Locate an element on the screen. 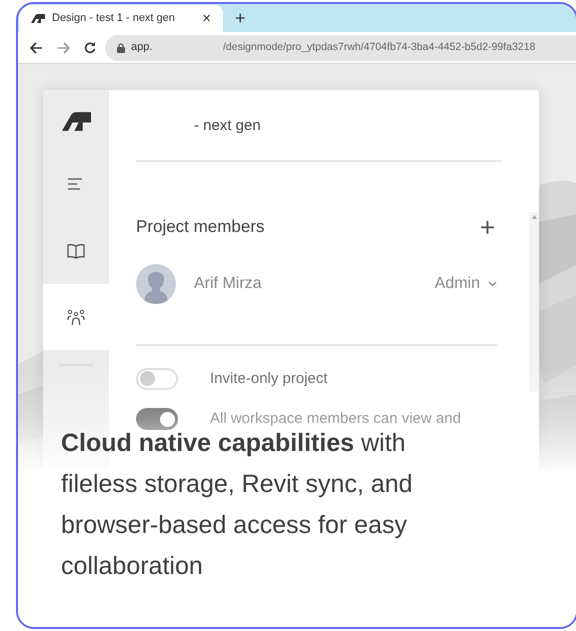 Image resolution: width=576 pixels, height=631 pixels. member-name: Arif Mirza is located at coordinates (228, 284).